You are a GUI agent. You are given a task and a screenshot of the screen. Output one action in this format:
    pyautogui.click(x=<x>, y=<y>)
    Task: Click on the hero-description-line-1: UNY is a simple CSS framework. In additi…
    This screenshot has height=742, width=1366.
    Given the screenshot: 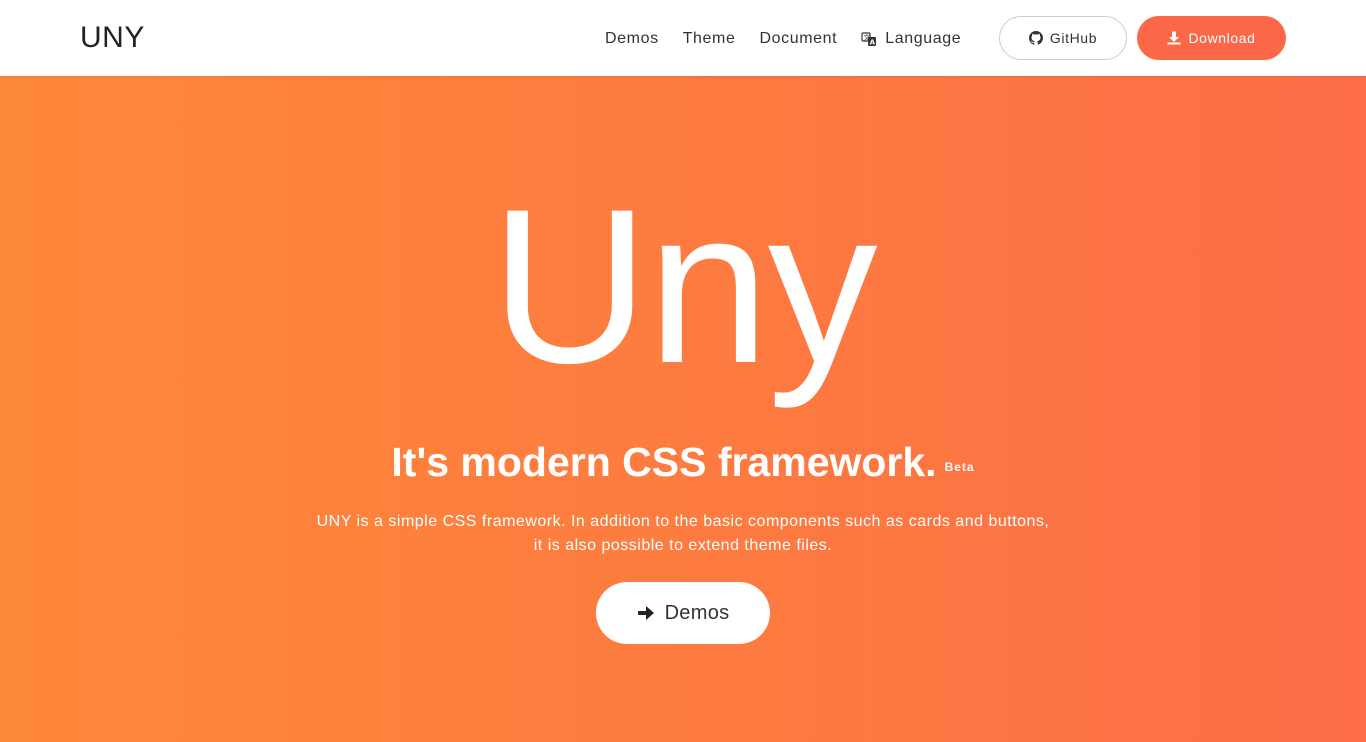 What is the action you would take?
    pyautogui.click(x=683, y=521)
    